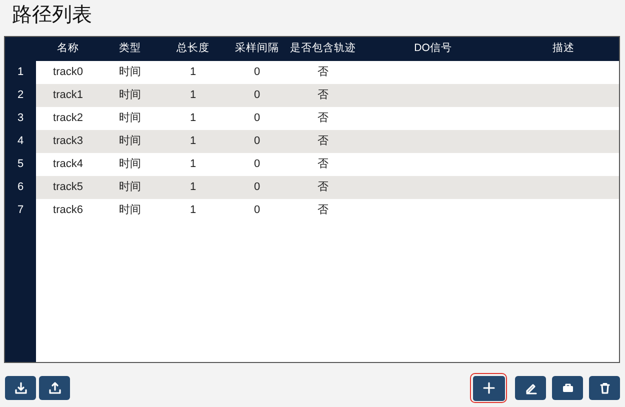 The image size is (625, 407). I want to click on trash-icon, so click(605, 388).